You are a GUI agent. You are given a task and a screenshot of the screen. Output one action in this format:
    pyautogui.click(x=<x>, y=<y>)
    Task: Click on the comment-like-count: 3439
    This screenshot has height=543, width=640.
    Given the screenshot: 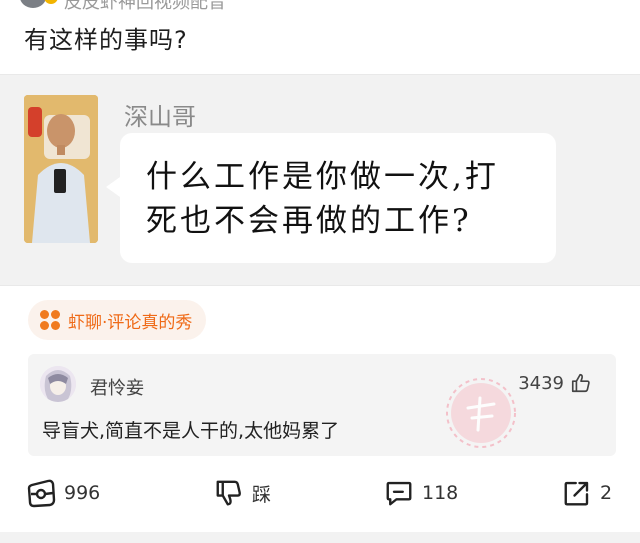 What is the action you would take?
    pyautogui.click(x=541, y=383)
    